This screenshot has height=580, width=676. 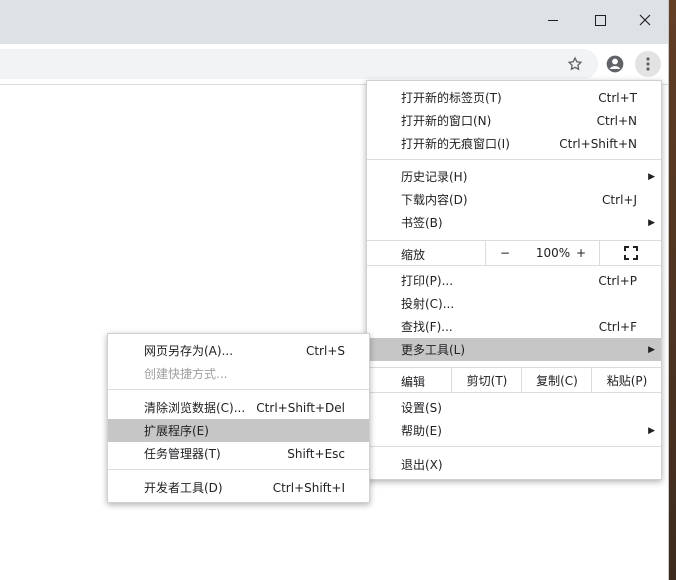 What do you see at coordinates (514, 97) in the screenshot?
I see `menu-item-new-tab: 打开新的标签页(T) Ctrl+T` at bounding box center [514, 97].